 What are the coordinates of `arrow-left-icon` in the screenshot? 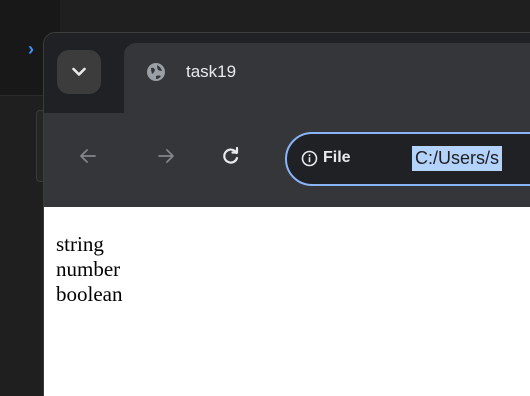 It's located at (88, 156).